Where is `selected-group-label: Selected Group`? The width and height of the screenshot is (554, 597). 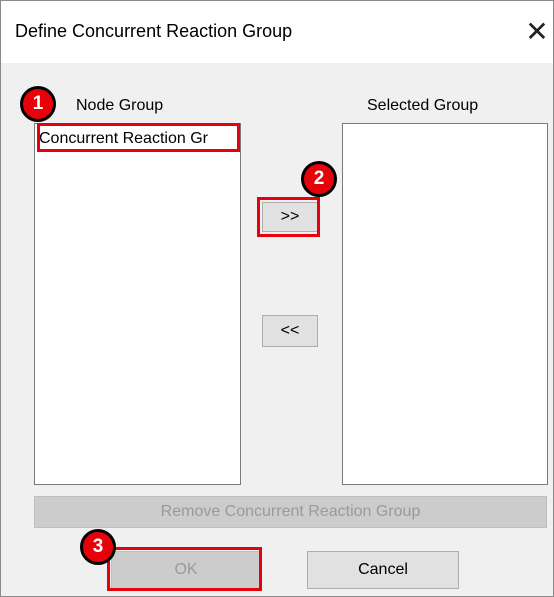
selected-group-label: Selected Group is located at coordinates (423, 105).